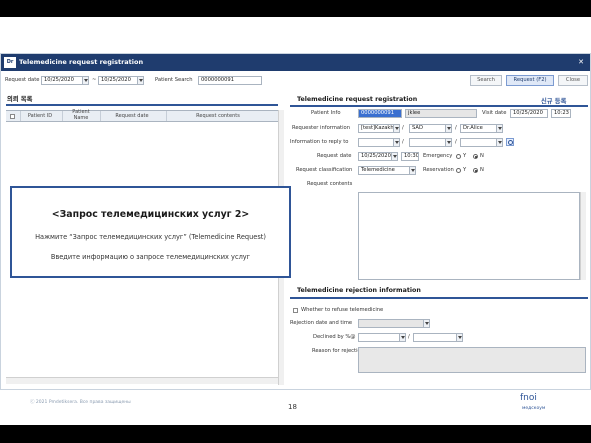 Image resolution: width=591 pixels, height=443 pixels. What do you see at coordinates (20, 99) in the screenshot?
I see `request-list-title: 의뢰 목록` at bounding box center [20, 99].